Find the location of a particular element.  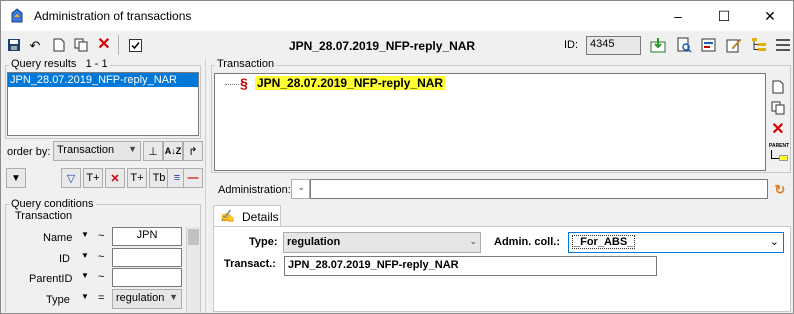

type-select: regulation ⌄ is located at coordinates (382, 242).